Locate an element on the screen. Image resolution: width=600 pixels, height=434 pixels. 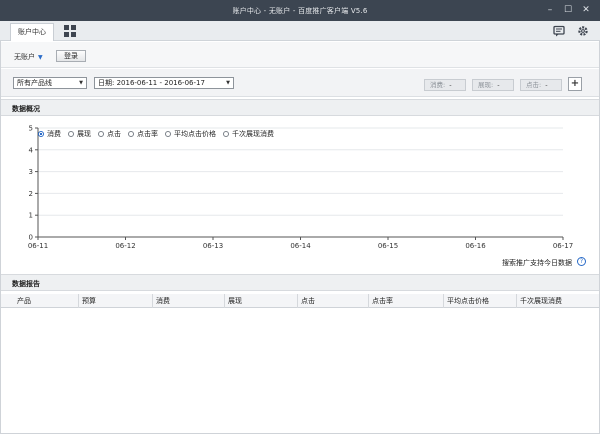
legend-label: 点击 is located at coordinates (114, 134).